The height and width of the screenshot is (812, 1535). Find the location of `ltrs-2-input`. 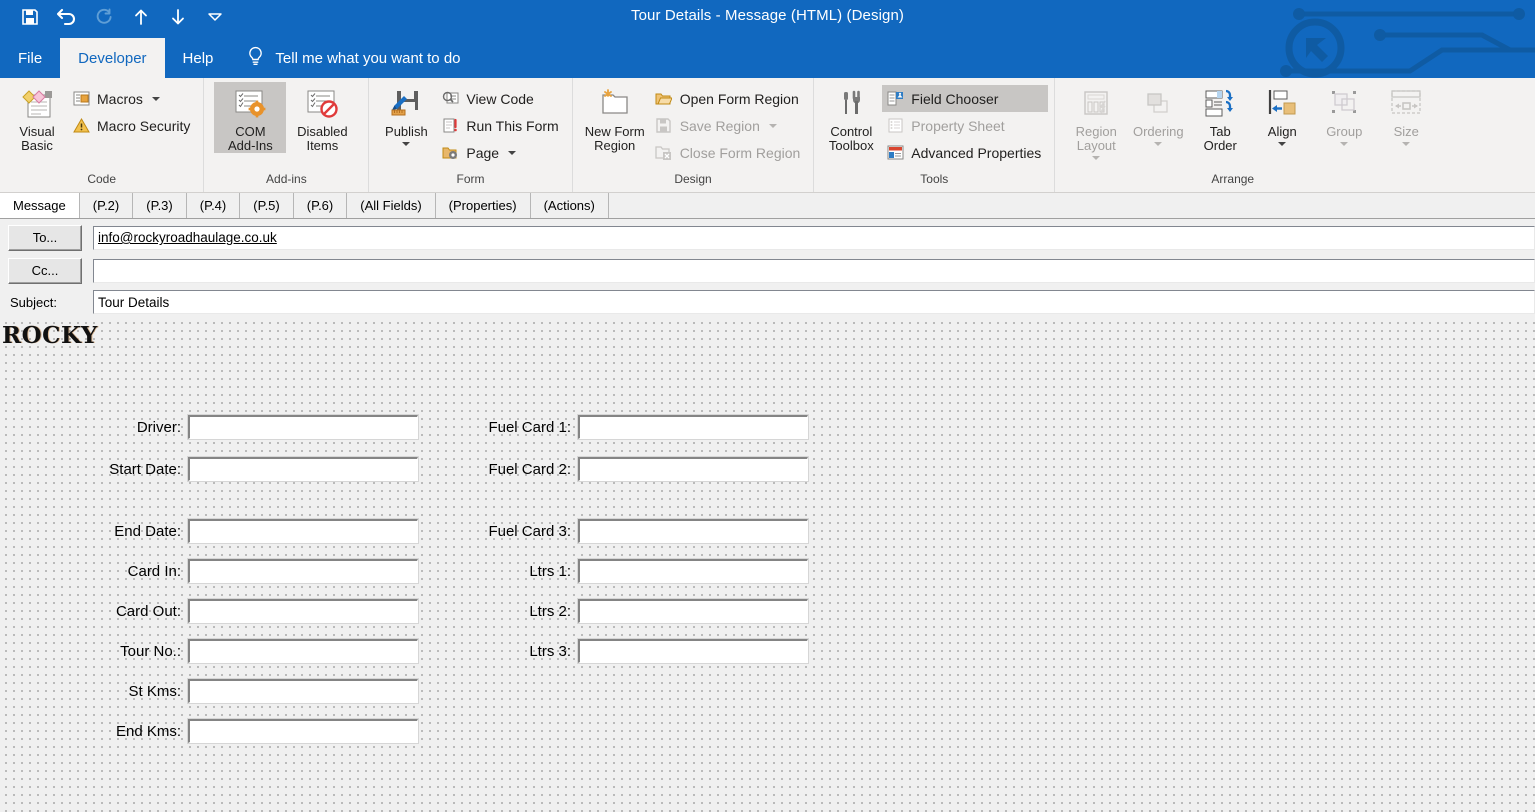

ltrs-2-input is located at coordinates (693, 611).